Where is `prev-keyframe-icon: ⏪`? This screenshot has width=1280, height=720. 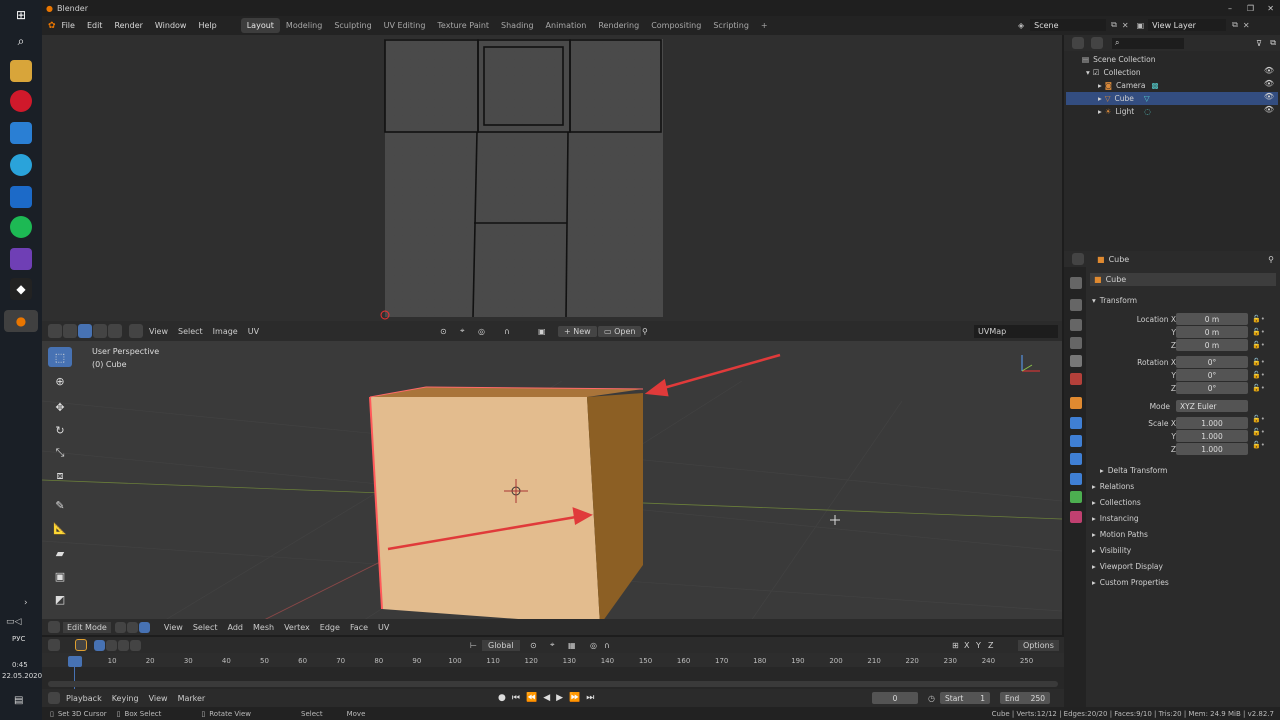
prev-keyframe-icon: ⏪ is located at coordinates (531, 698).